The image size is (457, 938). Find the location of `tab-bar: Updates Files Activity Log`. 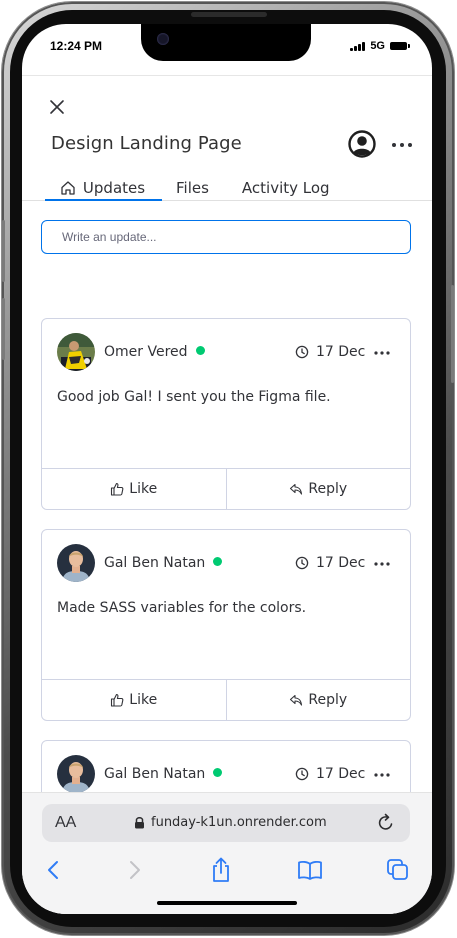

tab-bar: Updates Files Activity Log is located at coordinates (187, 188).